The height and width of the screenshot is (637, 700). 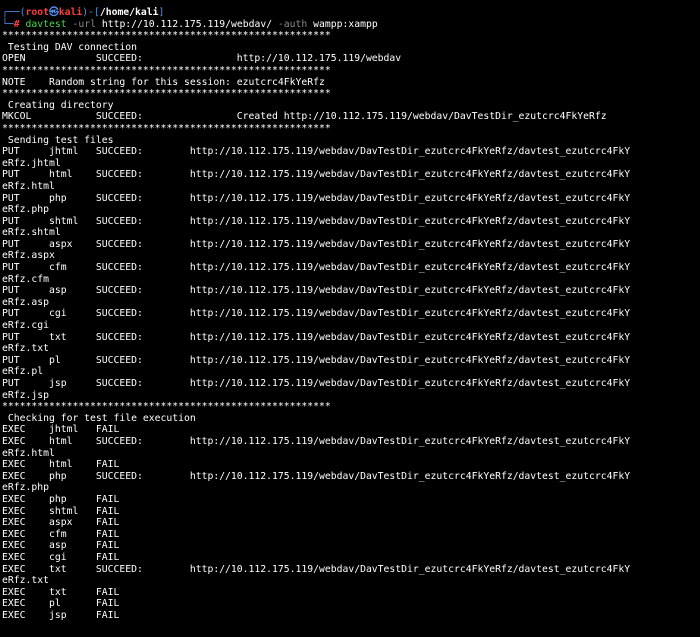 I want to click on output-line: EXEC jhtml FAIL, so click(x=61, y=430).